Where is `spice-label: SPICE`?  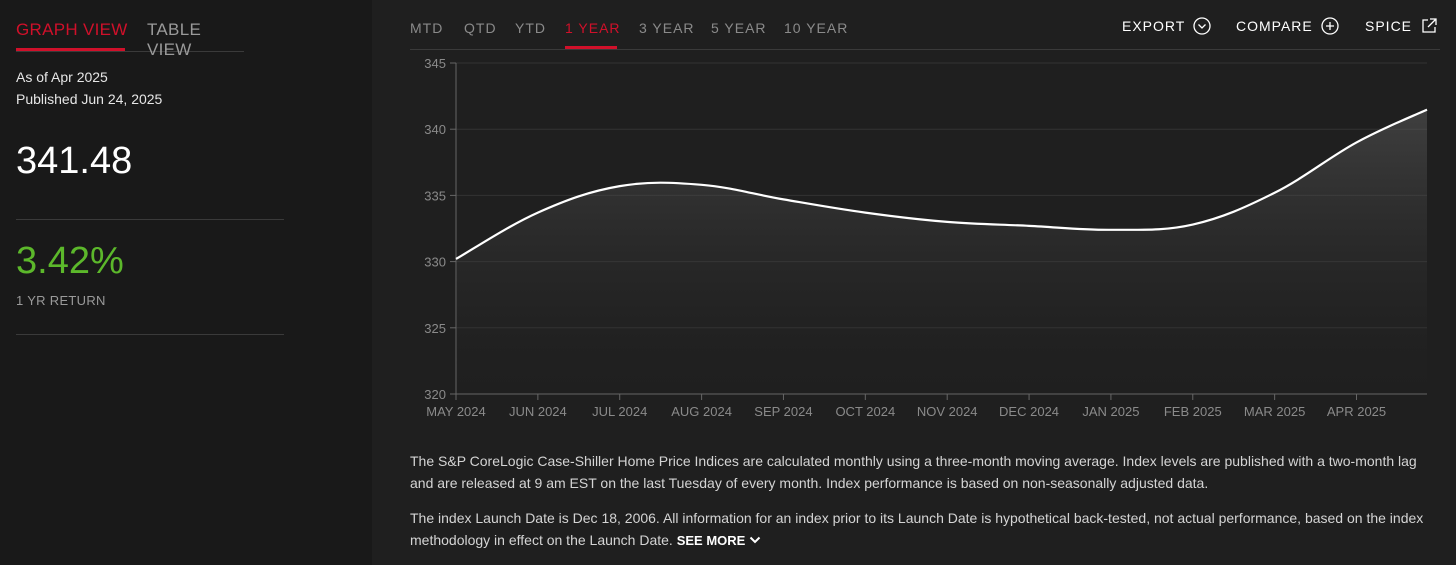 spice-label: SPICE is located at coordinates (1389, 26).